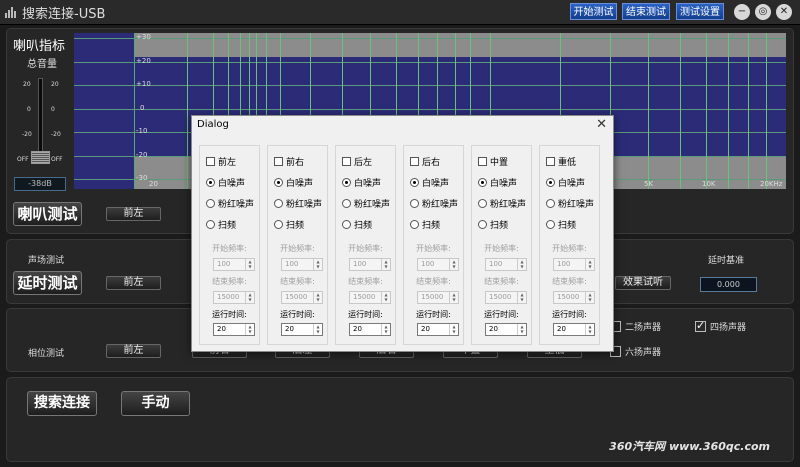 The image size is (800, 467). What do you see at coordinates (771, 184) in the screenshot?
I see `freq-tick: 20KHz` at bounding box center [771, 184].